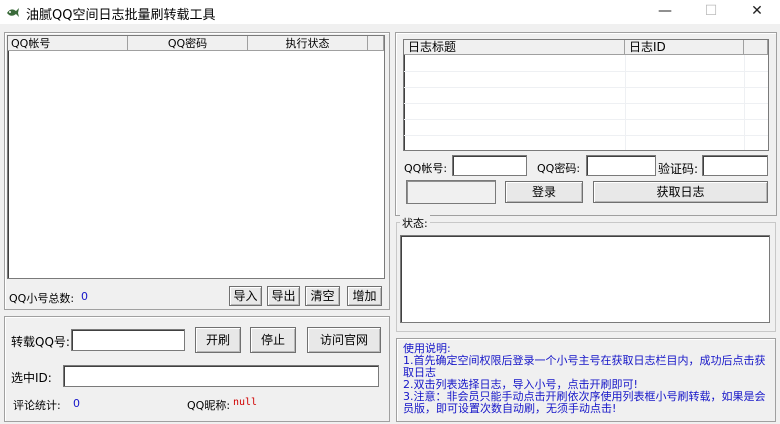 Image resolution: width=780 pixels, height=424 pixels. Describe the element at coordinates (451, 192) in the screenshot. I see `captcha-image` at that location.